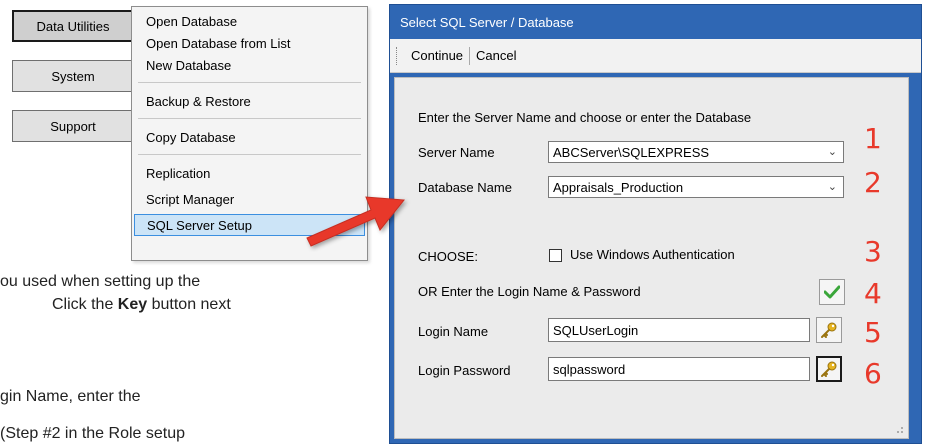  I want to click on toolbar-grip-icon, so click(397, 55).